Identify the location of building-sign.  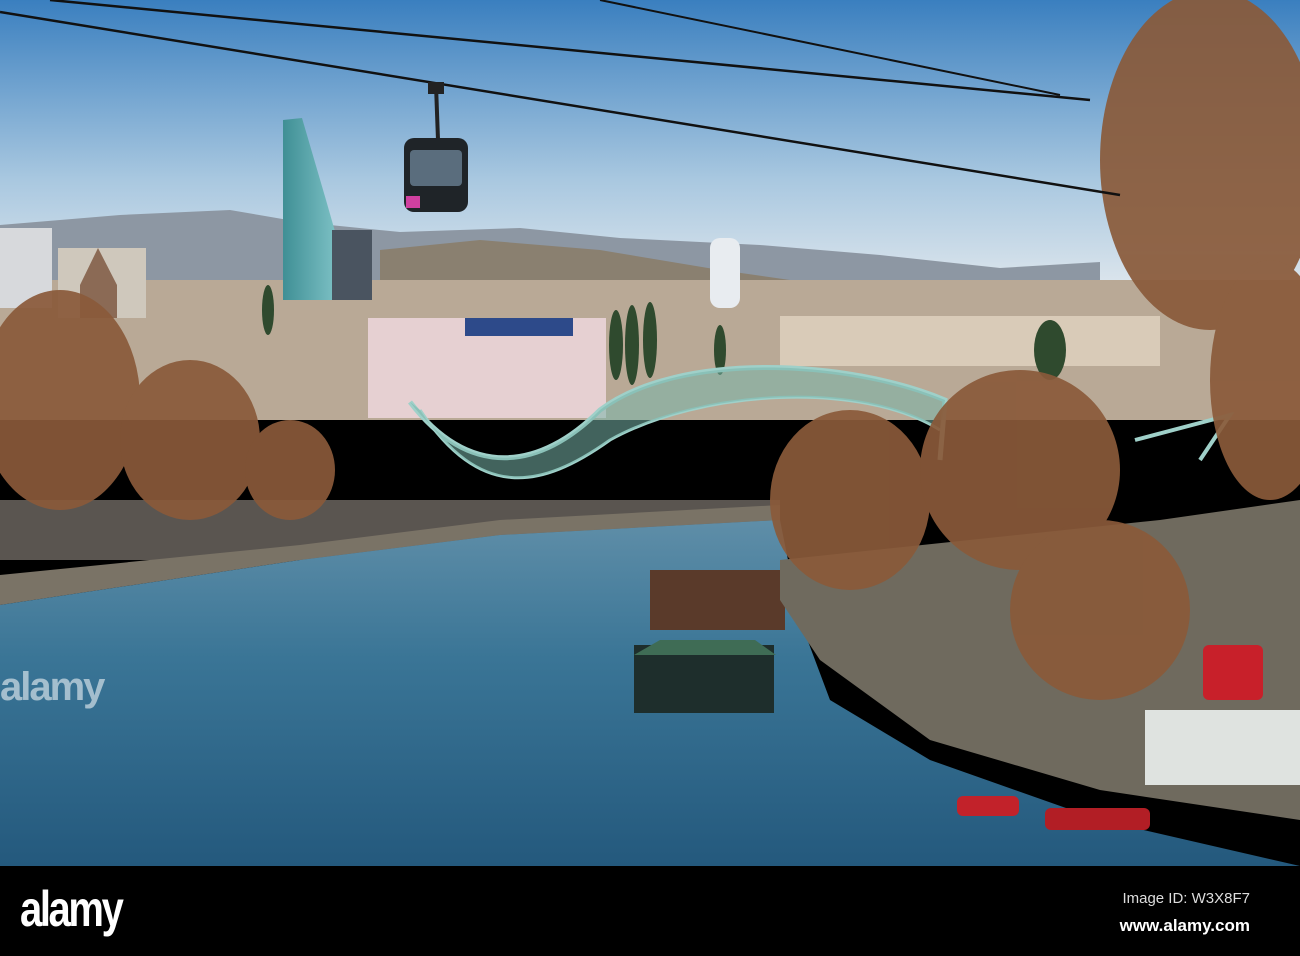
(519, 327).